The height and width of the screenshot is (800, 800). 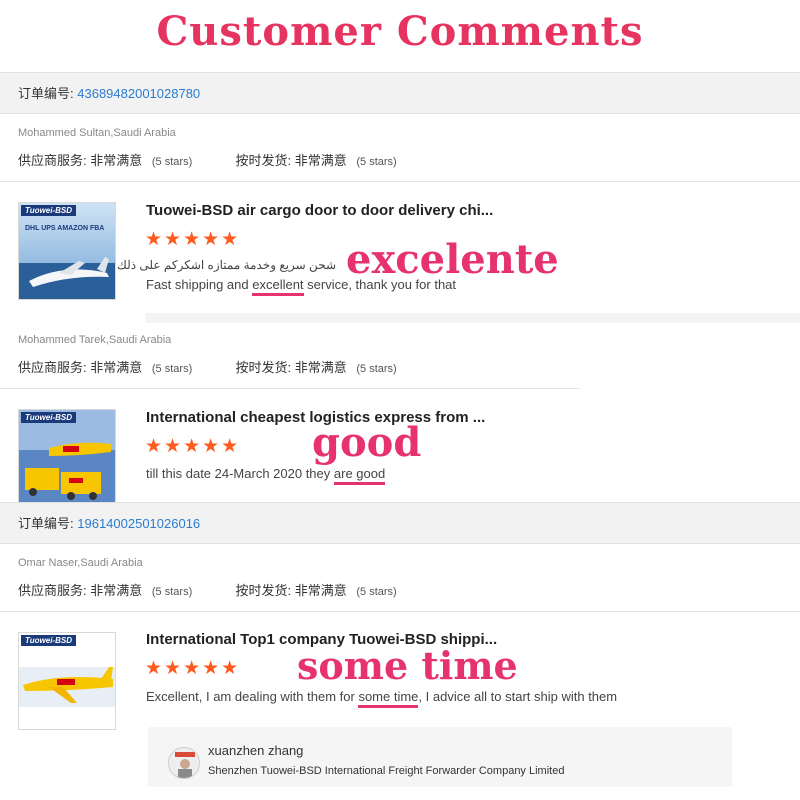 What do you see at coordinates (400, 523) in the screenshot?
I see `order-header: 订单编号: 19614002501026016` at bounding box center [400, 523].